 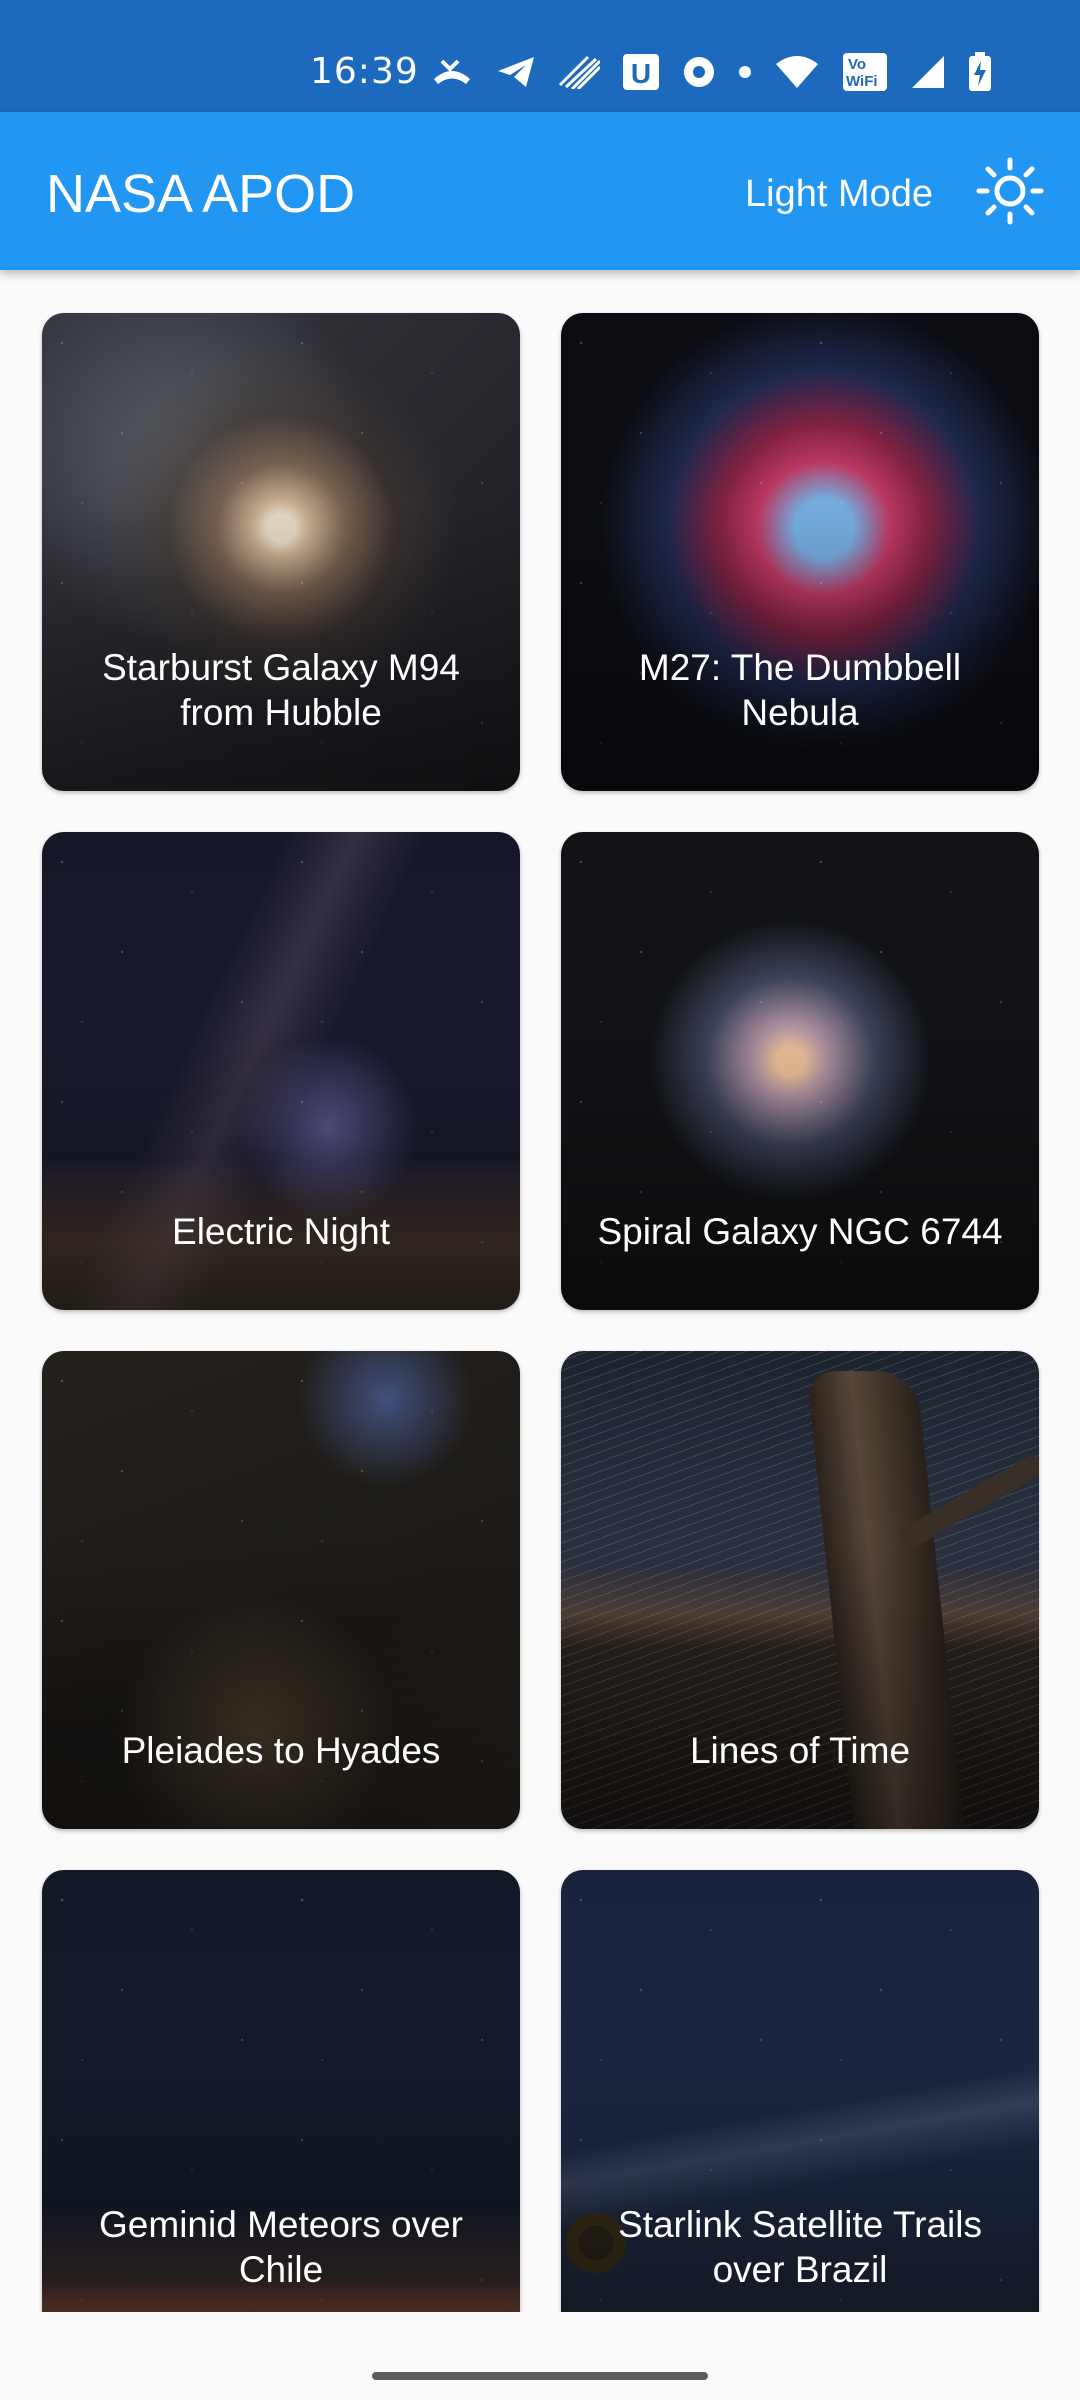 I want to click on vowifi-icon: Vo WiFi, so click(x=865, y=72).